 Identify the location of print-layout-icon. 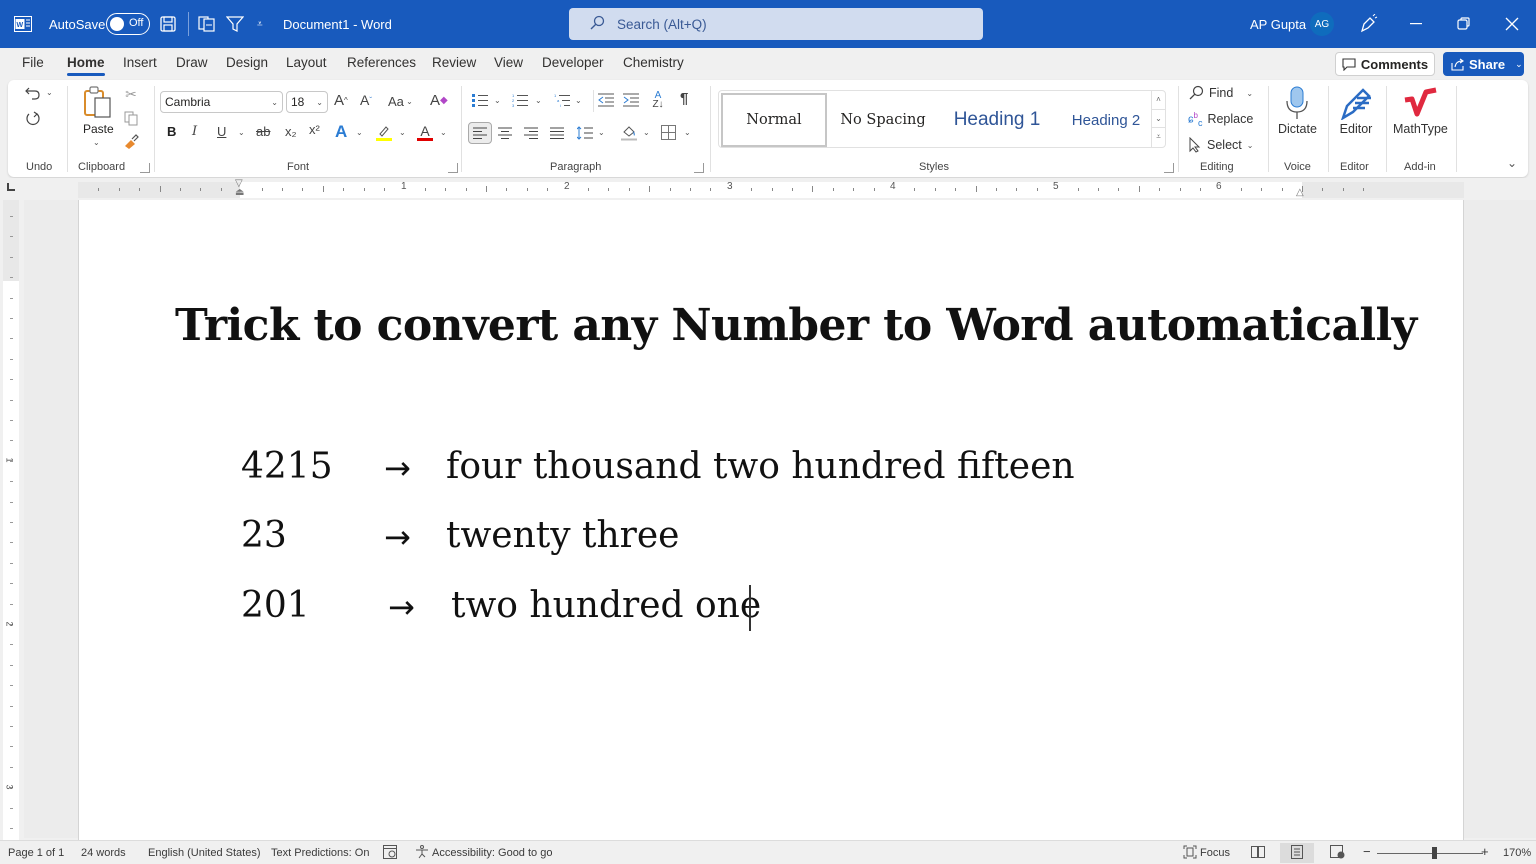
(1297, 853).